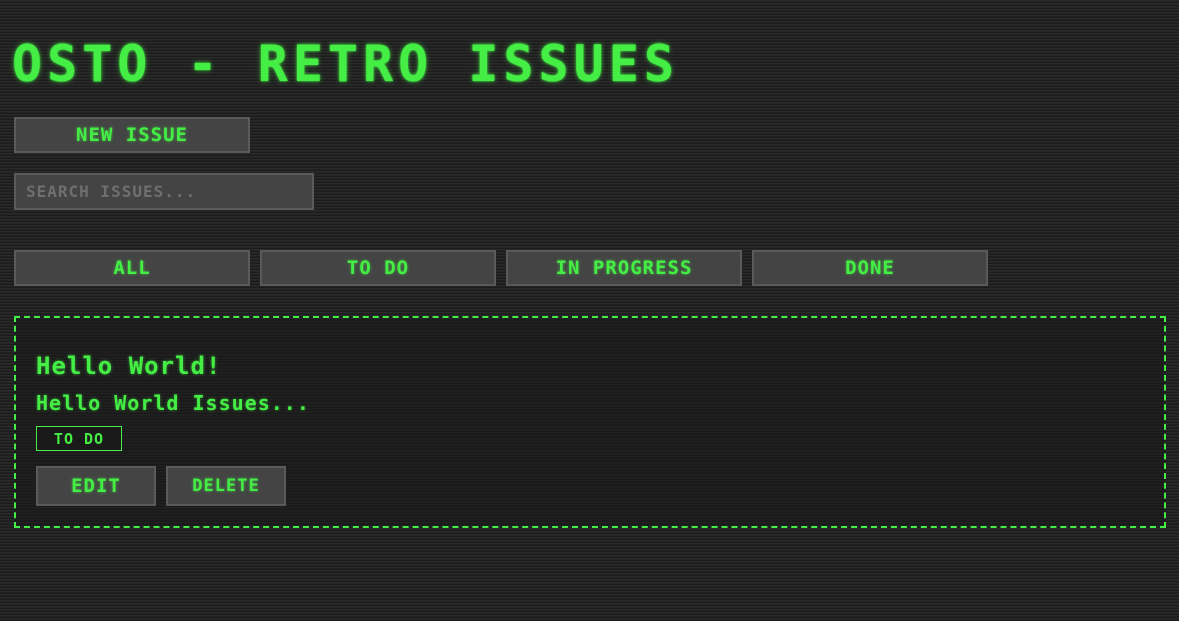  Describe the element at coordinates (870, 268) in the screenshot. I see `filter-done-button: DONE` at that location.